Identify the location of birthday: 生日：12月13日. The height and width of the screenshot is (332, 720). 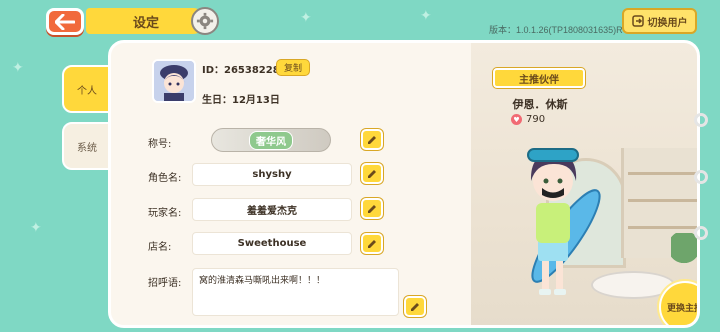
(241, 100).